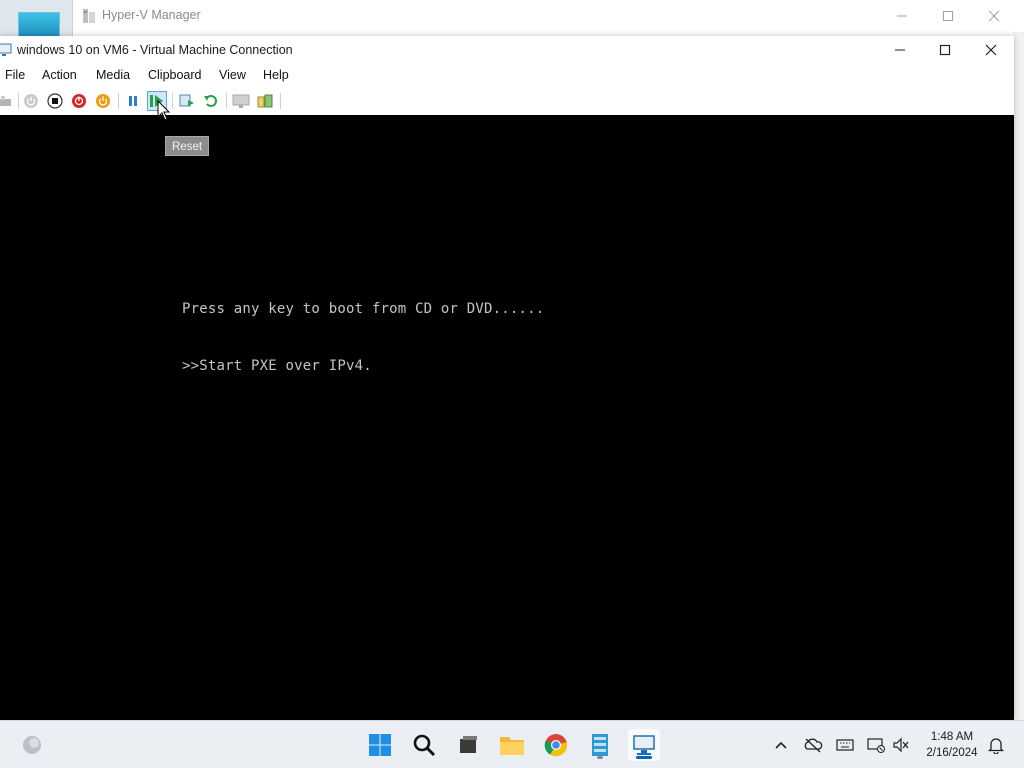 The width and height of the screenshot is (1024, 768). I want to click on reset-tooltip: Reset, so click(187, 146).